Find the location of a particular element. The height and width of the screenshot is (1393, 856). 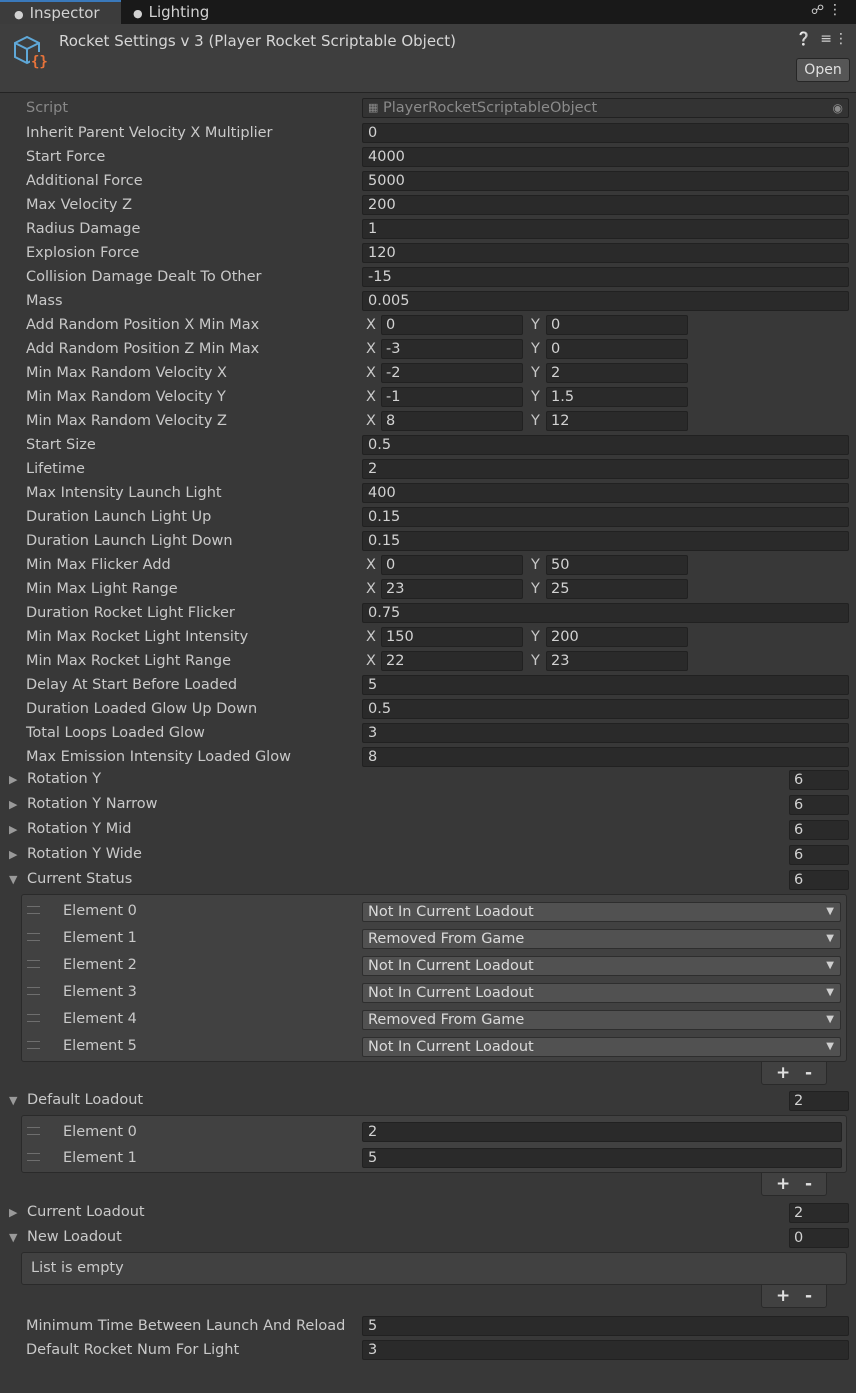

y-value-field: 50 is located at coordinates (617, 565).